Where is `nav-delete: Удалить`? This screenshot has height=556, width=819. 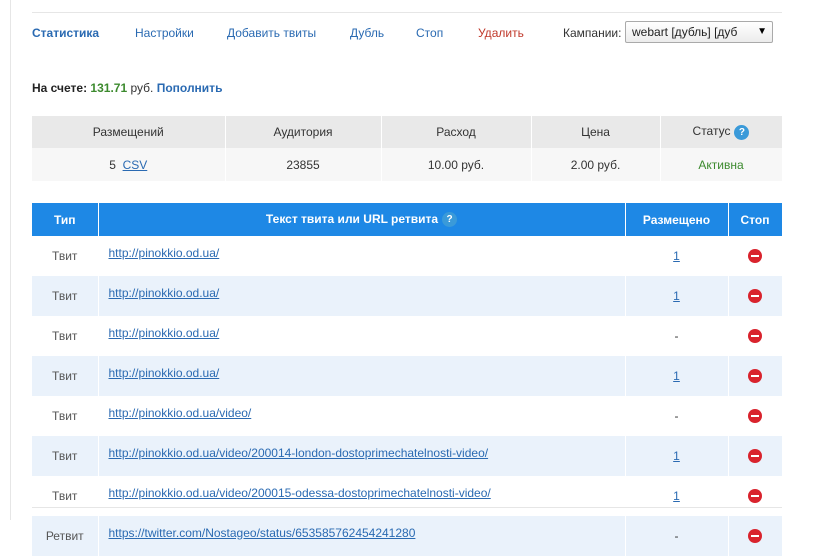 nav-delete: Удалить is located at coordinates (501, 33).